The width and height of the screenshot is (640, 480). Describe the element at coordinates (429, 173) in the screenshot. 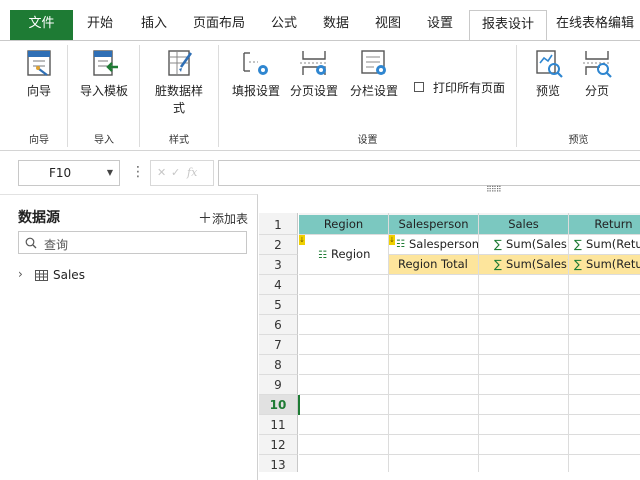

I see `formula-input` at that location.